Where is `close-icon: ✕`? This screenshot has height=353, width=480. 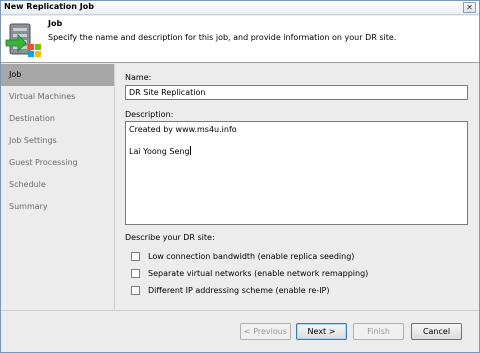
close-icon: ✕ is located at coordinates (469, 7).